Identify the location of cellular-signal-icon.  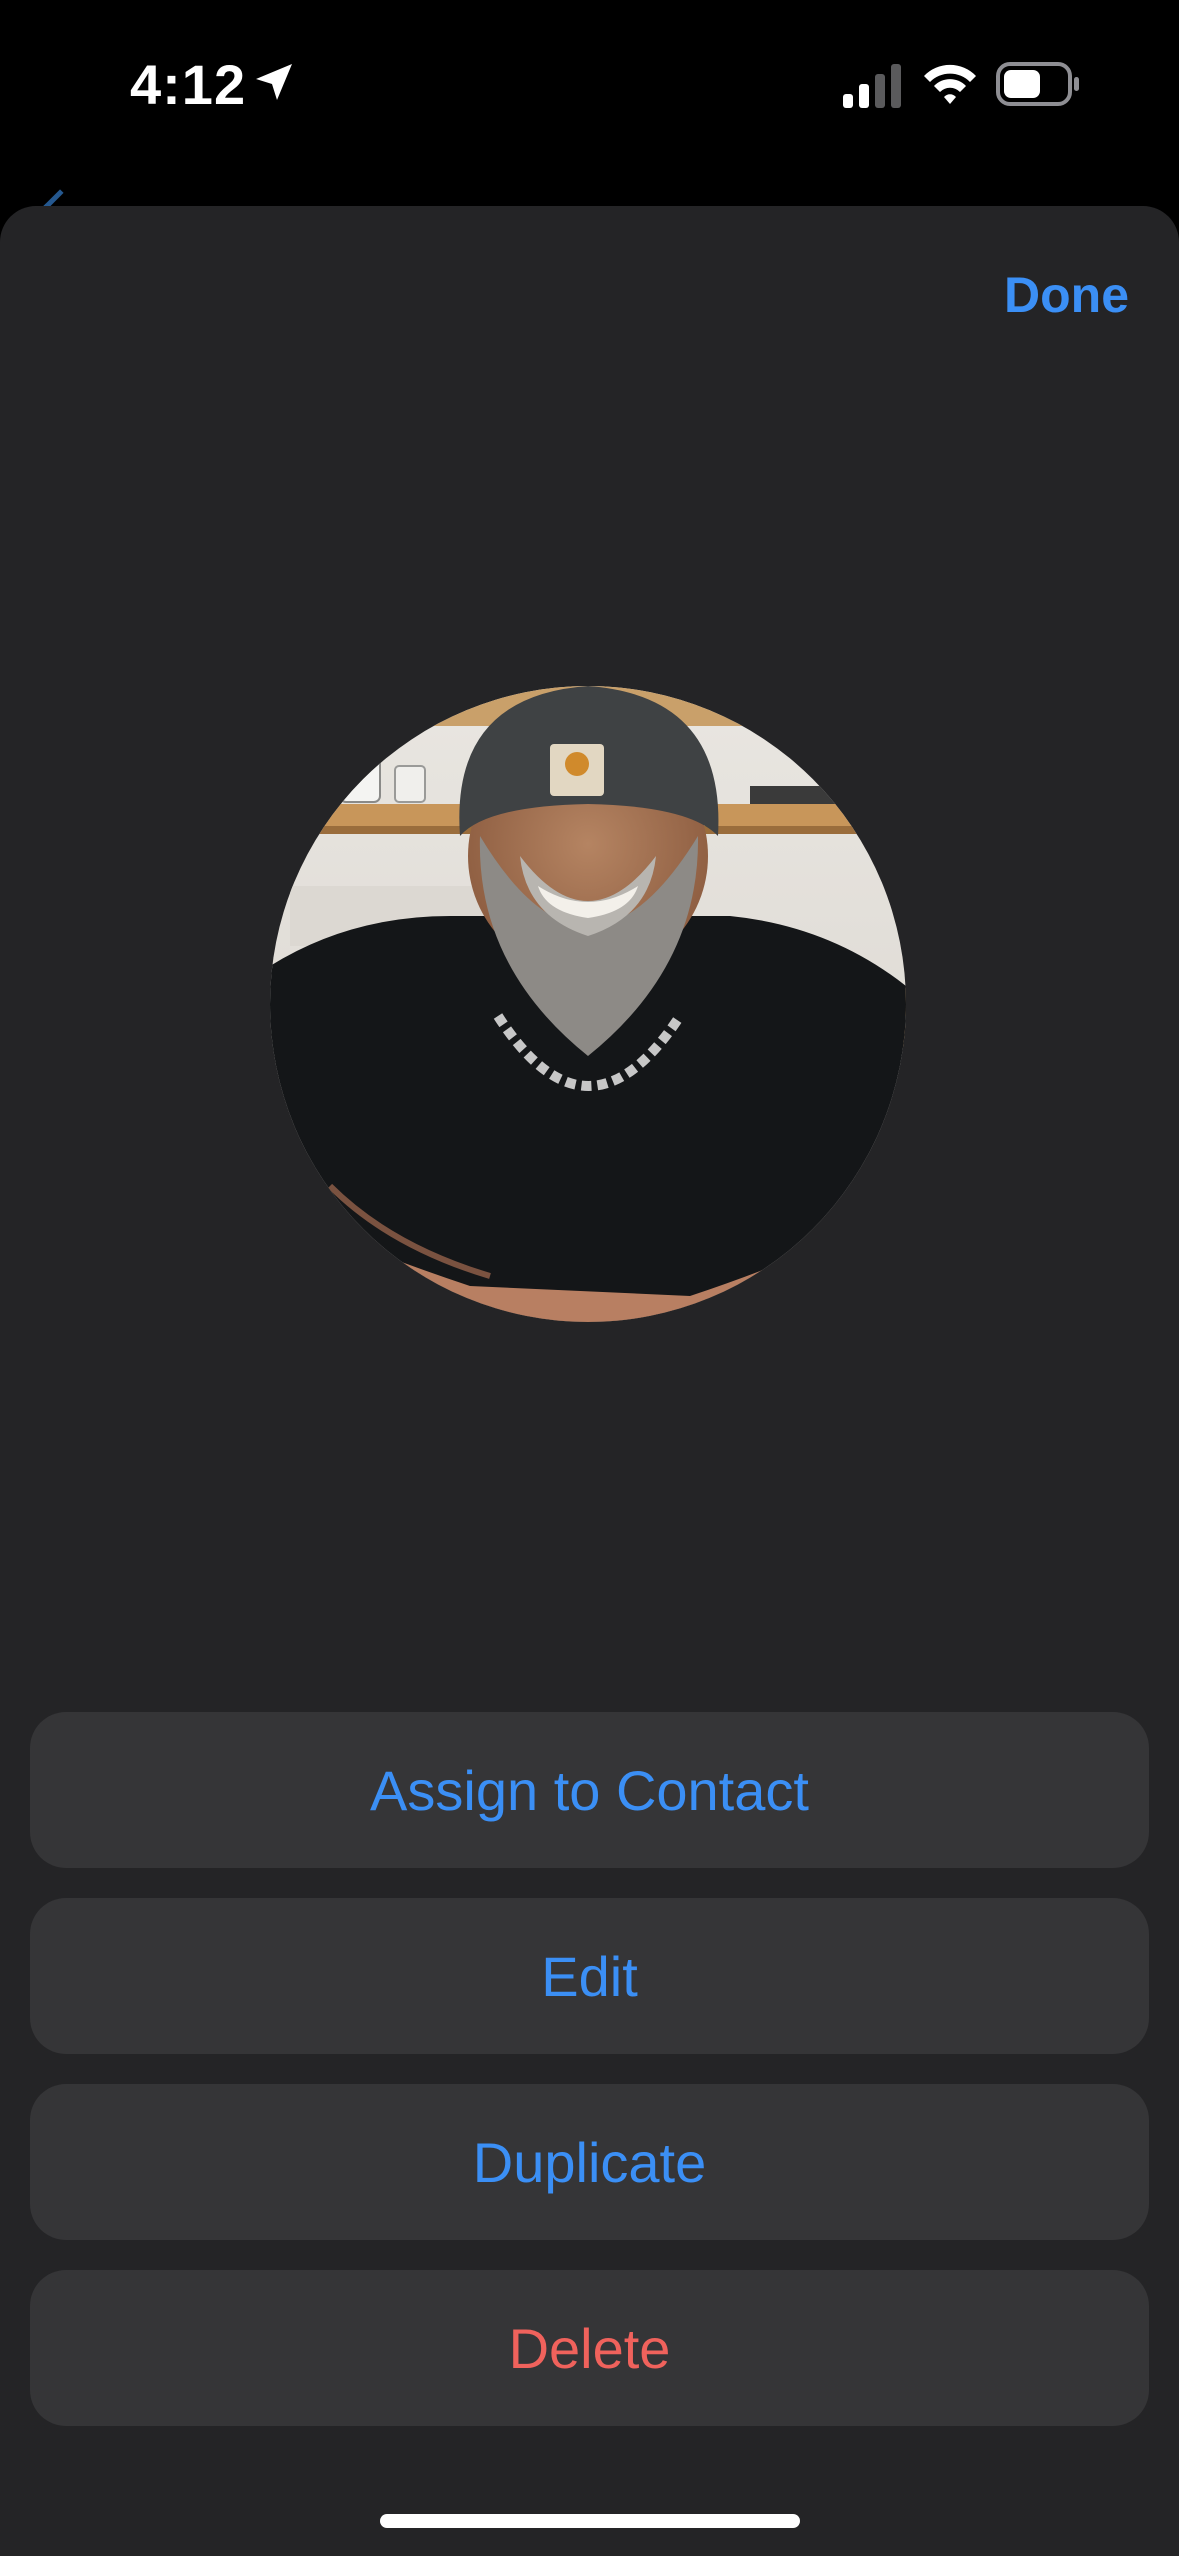
(872, 86).